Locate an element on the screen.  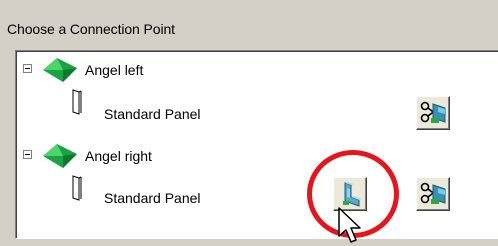
tree-node-label: Angel left is located at coordinates (114, 70).